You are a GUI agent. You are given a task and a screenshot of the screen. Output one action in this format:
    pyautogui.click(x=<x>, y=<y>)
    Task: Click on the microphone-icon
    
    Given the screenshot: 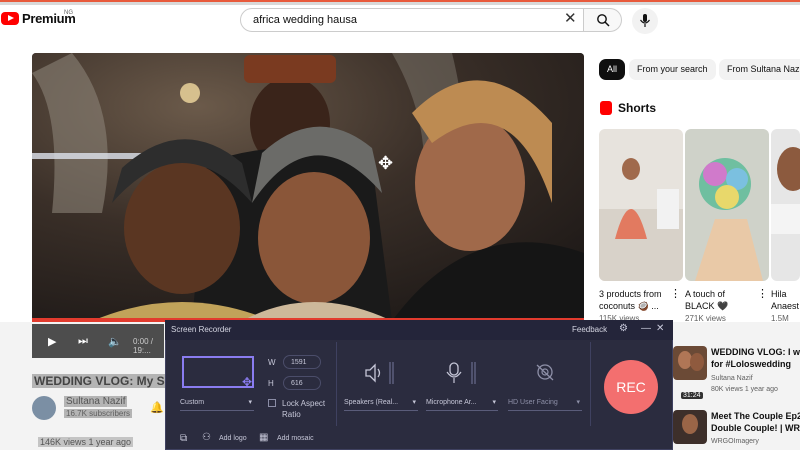 What is the action you would take?
    pyautogui.click(x=454, y=373)
    